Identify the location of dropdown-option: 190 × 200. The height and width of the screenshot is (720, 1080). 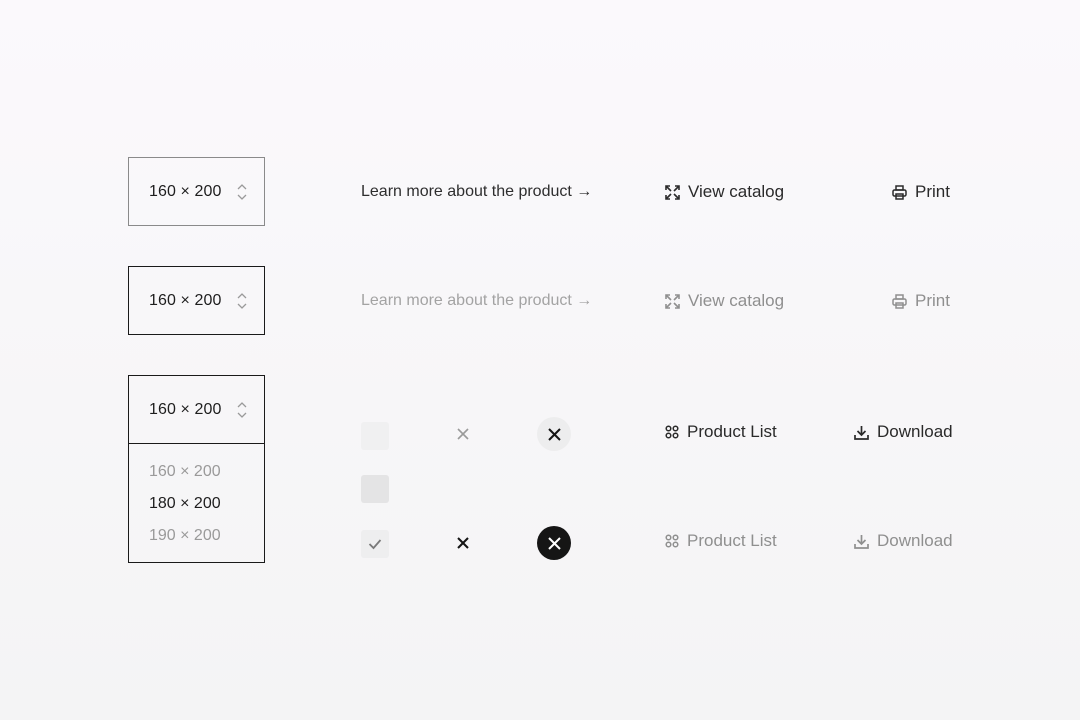
(185, 536).